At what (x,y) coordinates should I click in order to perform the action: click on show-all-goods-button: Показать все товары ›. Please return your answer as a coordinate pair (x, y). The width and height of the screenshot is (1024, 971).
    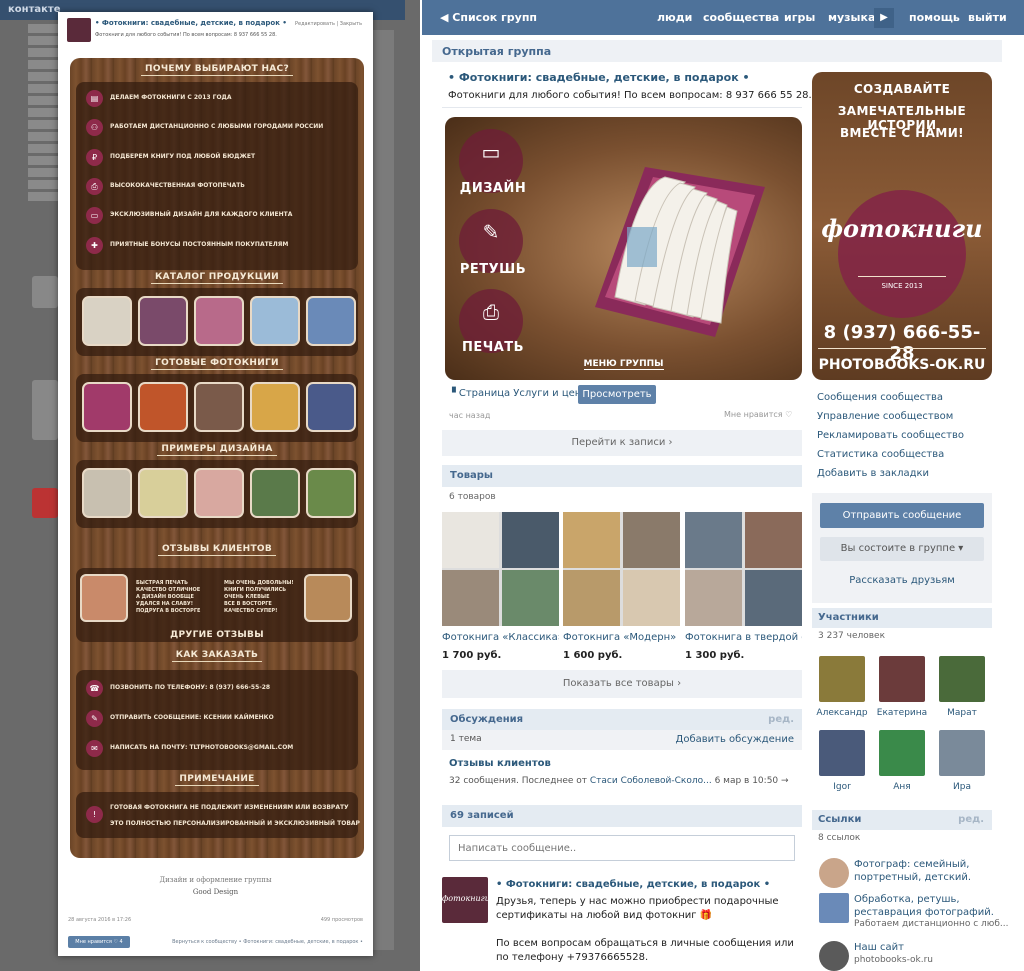
    Looking at the image, I should click on (622, 684).